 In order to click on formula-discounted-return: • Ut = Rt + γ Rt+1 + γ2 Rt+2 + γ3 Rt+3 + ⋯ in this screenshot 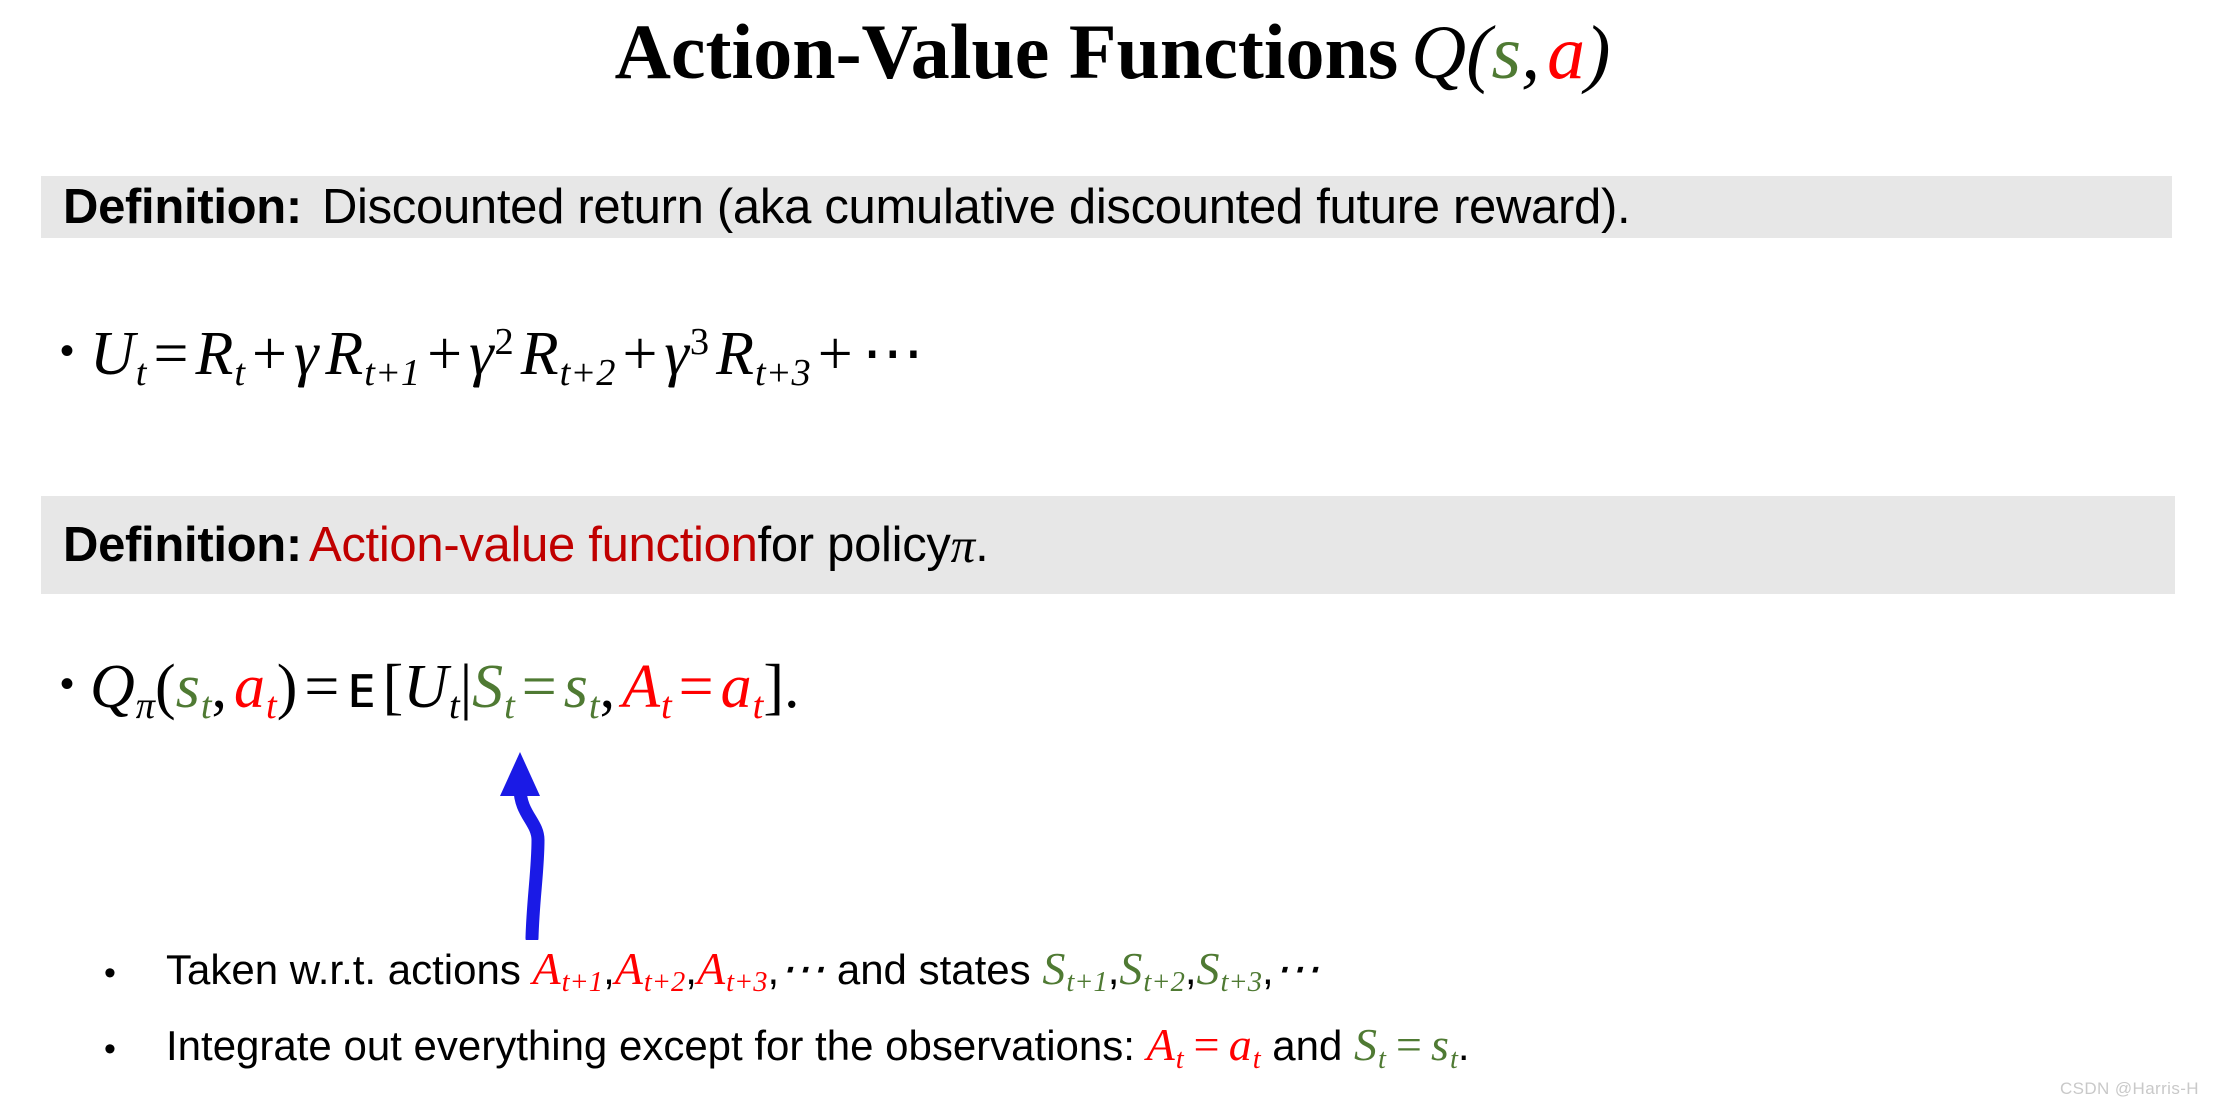, I will do `click(493, 357)`.